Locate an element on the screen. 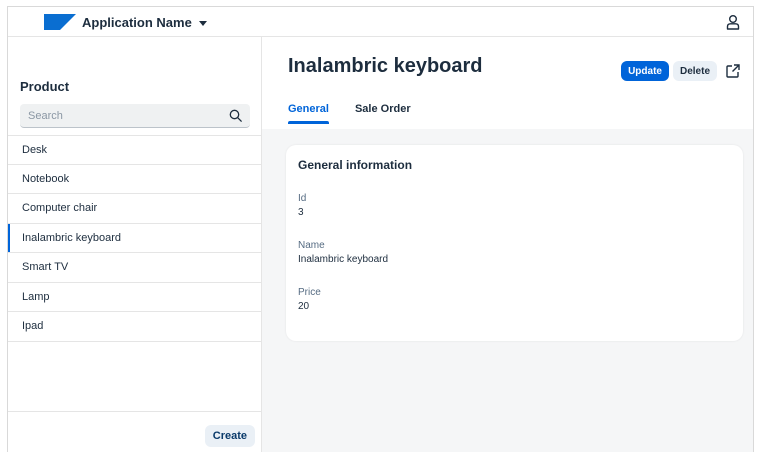 This screenshot has height=452, width=759. tab-sale-order: Sale Order is located at coordinates (383, 113).